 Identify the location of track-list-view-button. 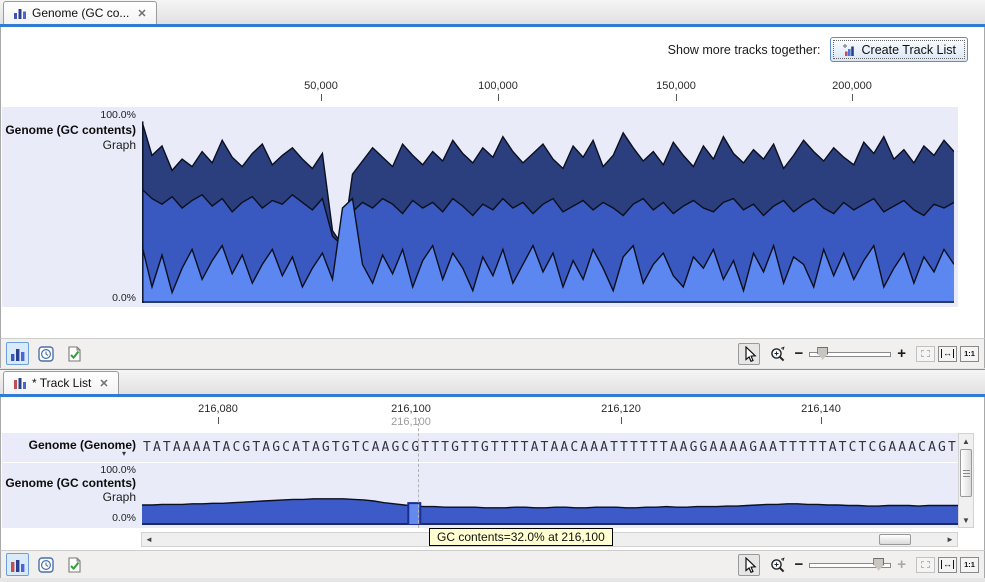
(17, 564).